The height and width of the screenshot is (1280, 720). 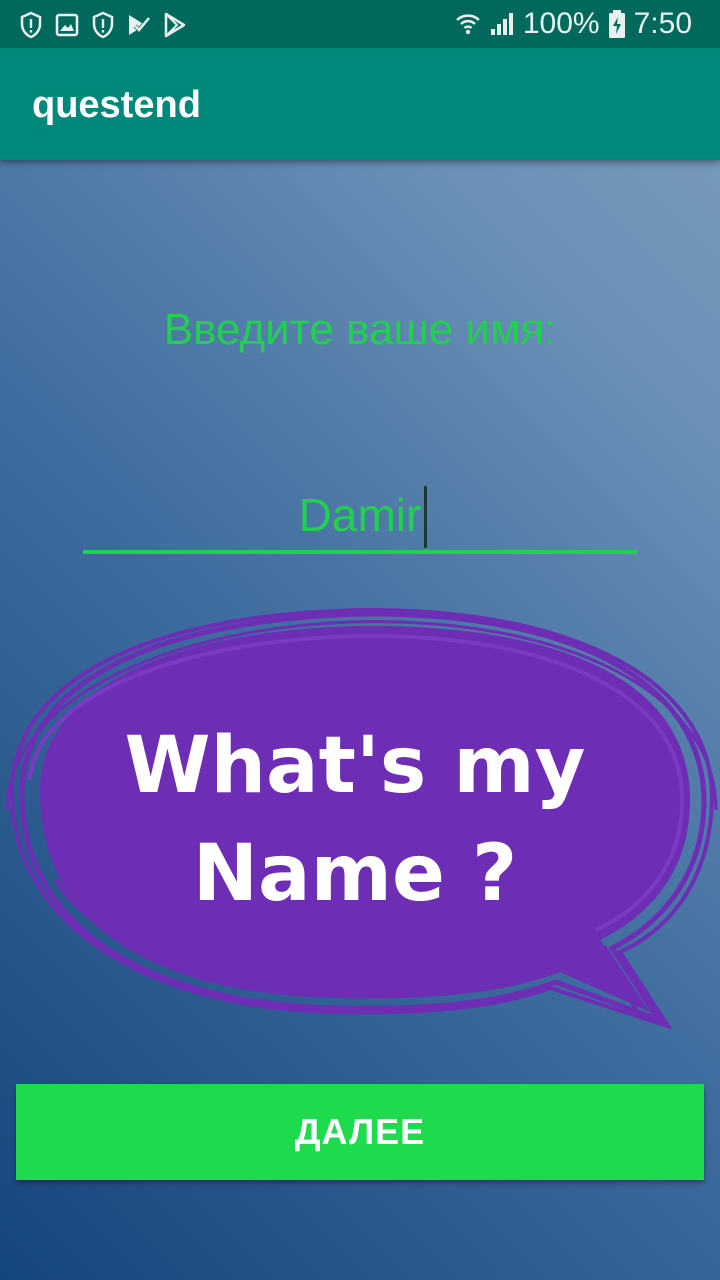 What do you see at coordinates (360, 1132) in the screenshot?
I see `next-button: ДАЛЕЕ` at bounding box center [360, 1132].